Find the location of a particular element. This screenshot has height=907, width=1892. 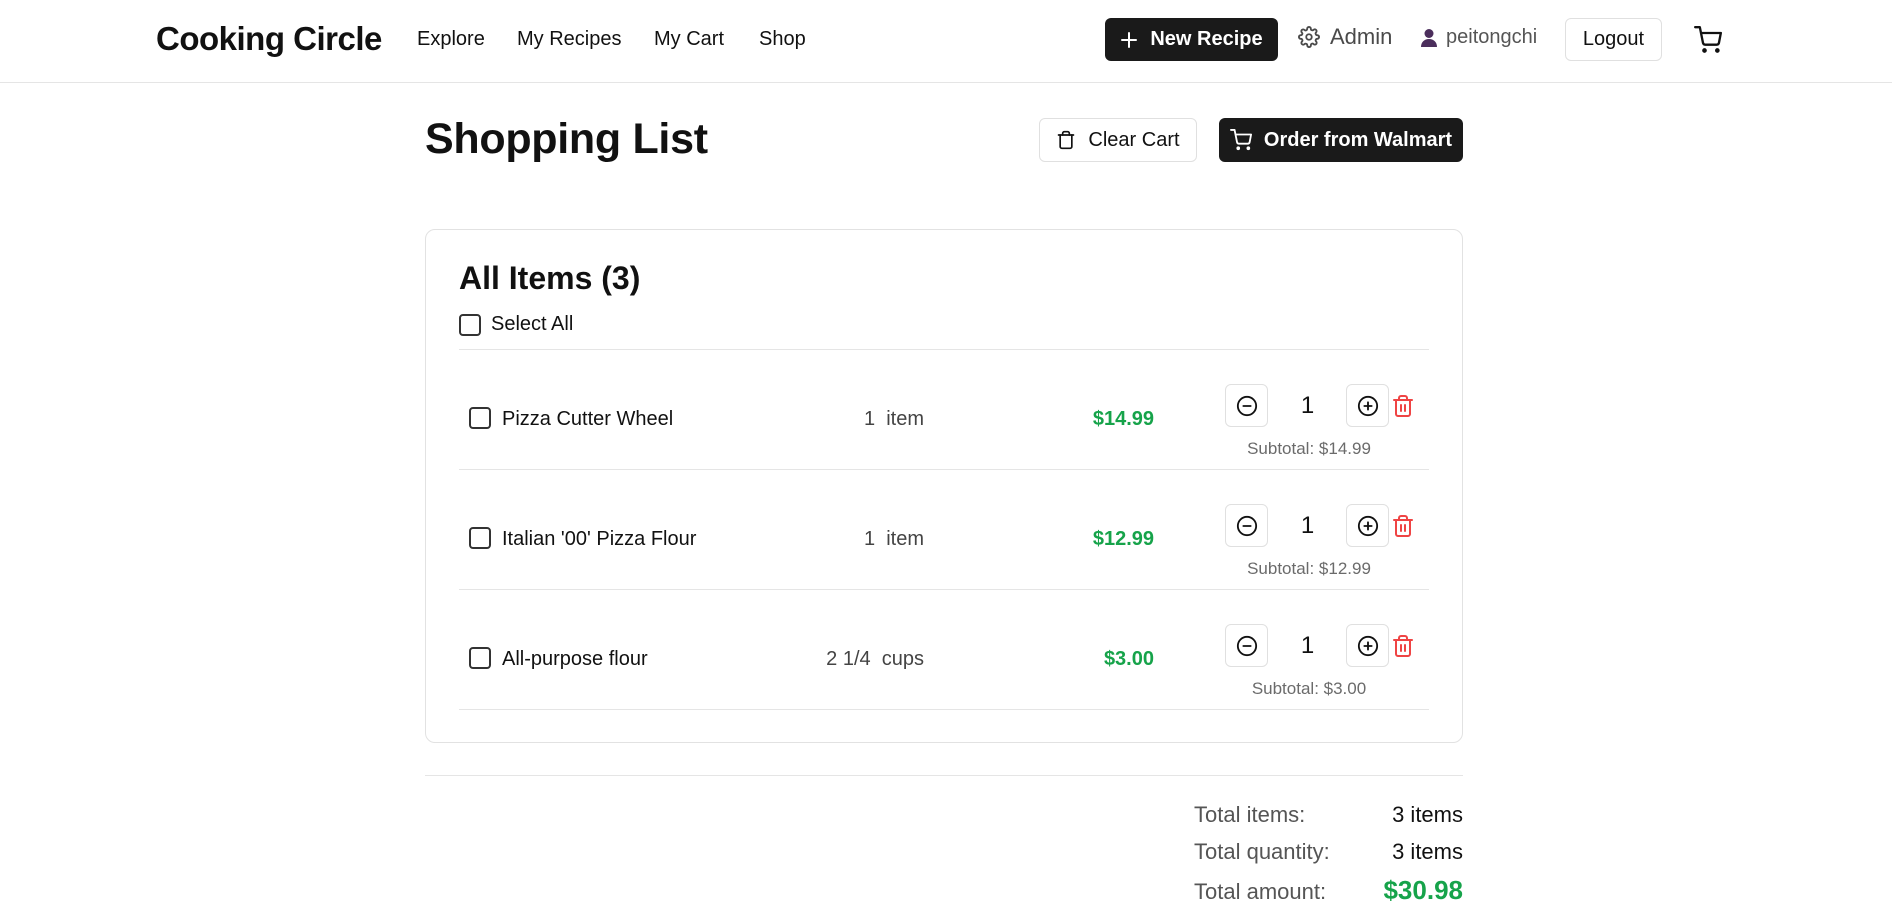

item-amount: 2 1/4 cups is located at coordinates (874, 659).